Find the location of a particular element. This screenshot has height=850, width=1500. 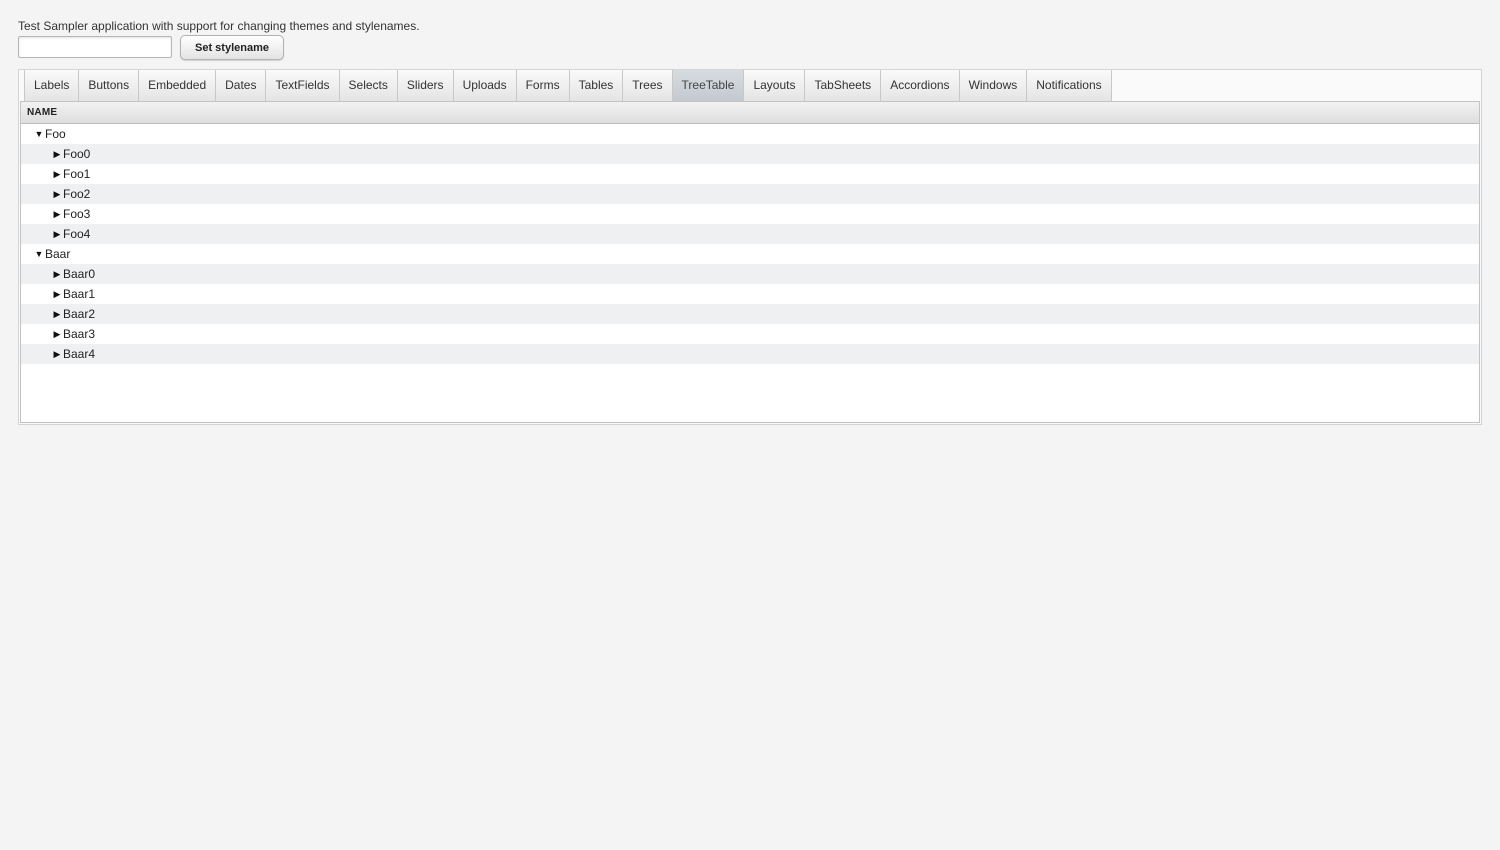

tree-row: ▶ Foo4 is located at coordinates (750, 234).